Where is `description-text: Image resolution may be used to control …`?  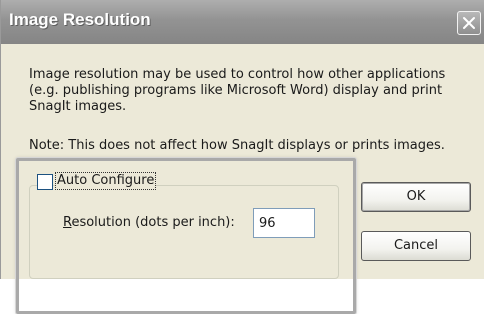
description-text: Image resolution may be used to control … is located at coordinates (237, 90).